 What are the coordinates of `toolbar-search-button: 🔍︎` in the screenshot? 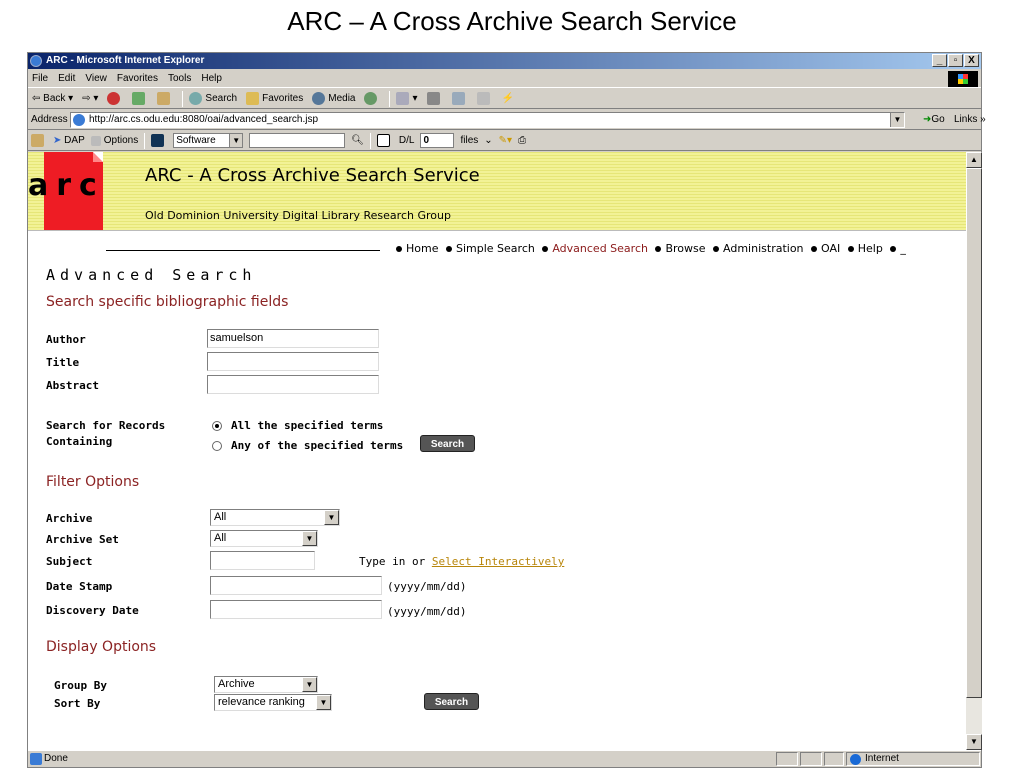 It's located at (357, 140).